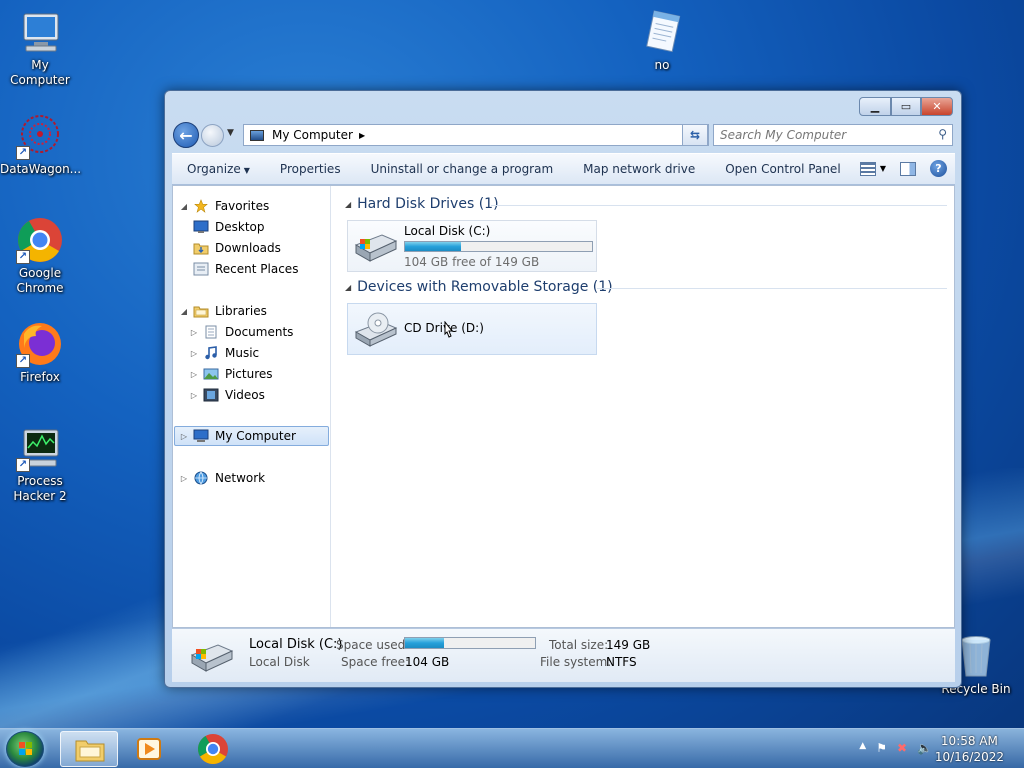  What do you see at coordinates (201, 206) in the screenshot?
I see `star-icon` at bounding box center [201, 206].